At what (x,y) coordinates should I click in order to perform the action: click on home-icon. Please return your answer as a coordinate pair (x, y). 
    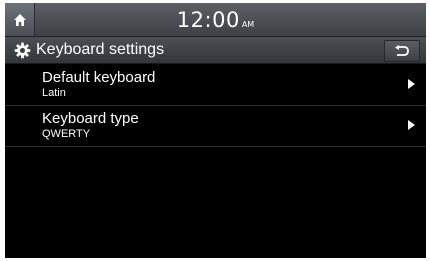
    Looking at the image, I should click on (19, 19).